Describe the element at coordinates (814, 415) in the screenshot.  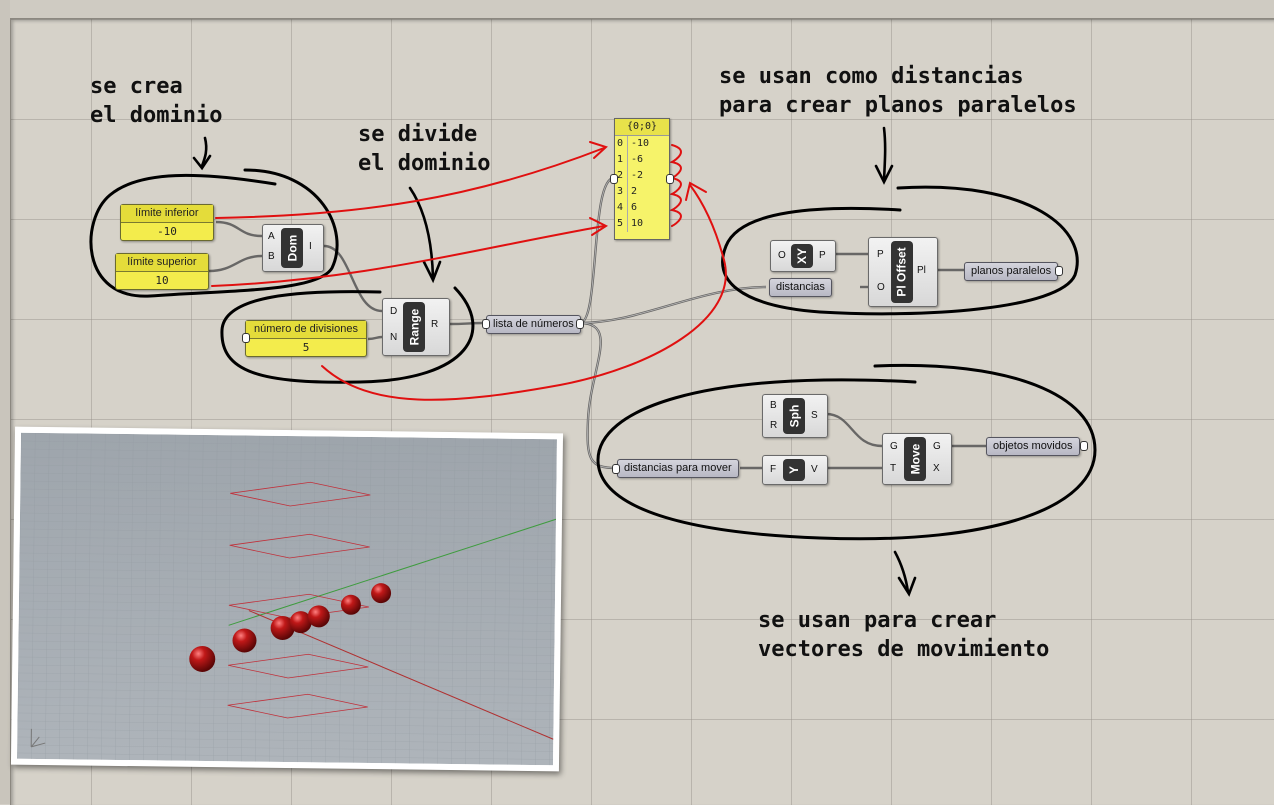
I see `output-s: S` at that location.